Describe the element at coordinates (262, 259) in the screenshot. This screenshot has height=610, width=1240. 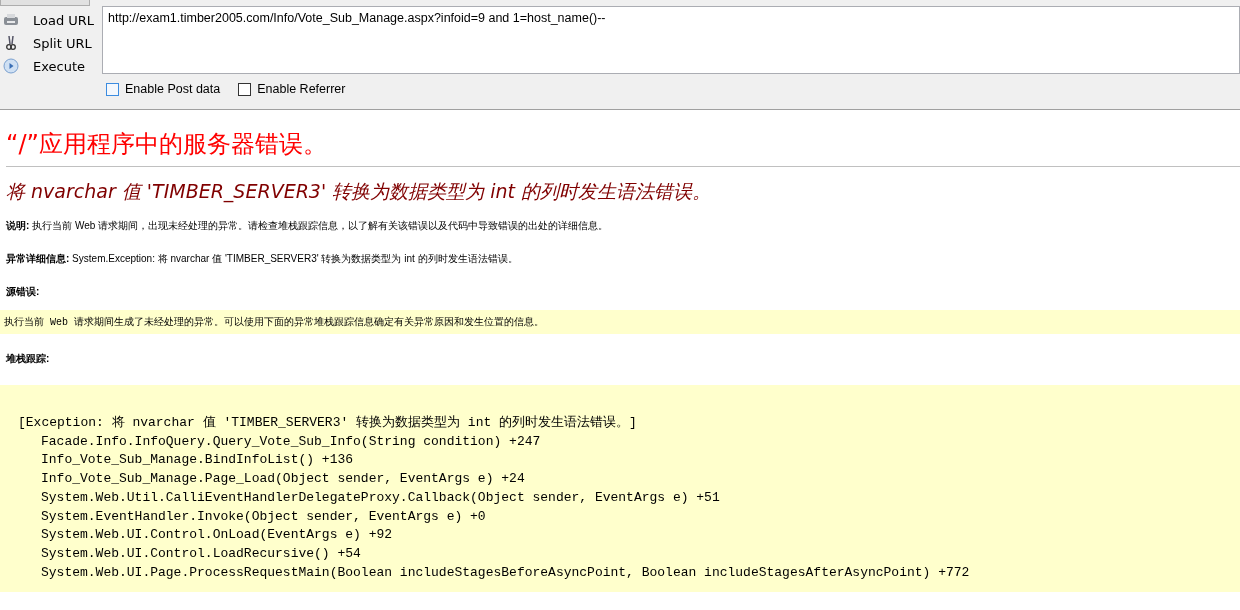
I see `exception-details-text: 异常详细信息: System.Exception: 将 nvarchar 值 'TIMBER_SERVER3' 转换为数据类型为 int 的列时发生语法错误。` at that location.